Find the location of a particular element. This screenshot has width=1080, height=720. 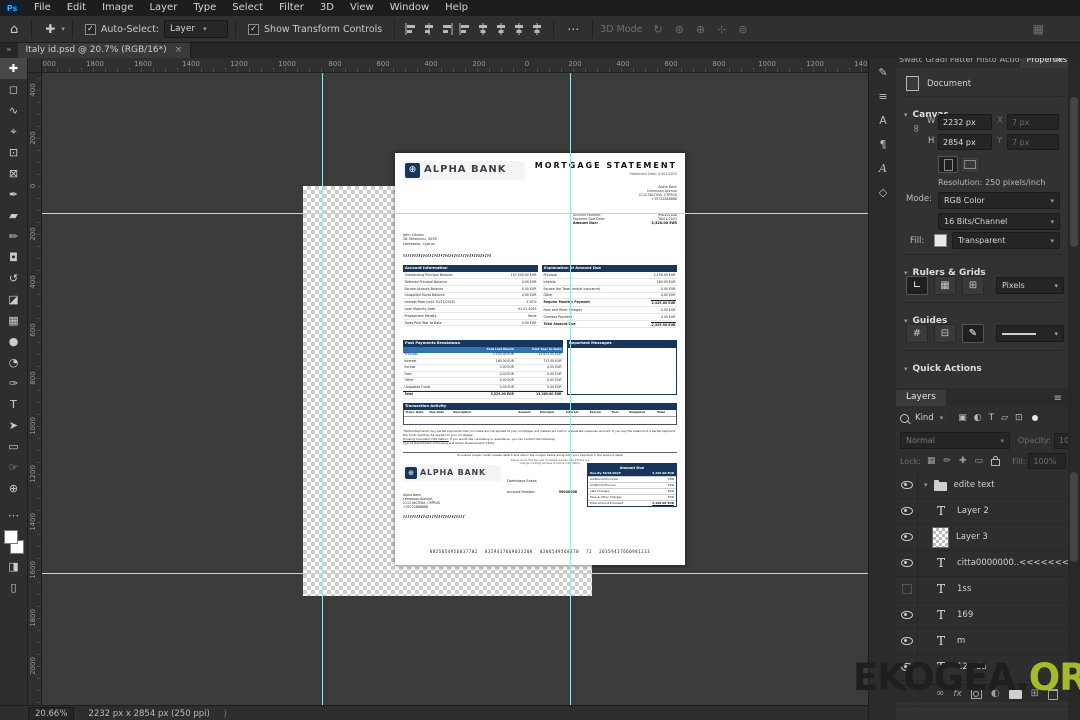

filter-adjustment-layers-icon: ◐ is located at coordinates (978, 418).